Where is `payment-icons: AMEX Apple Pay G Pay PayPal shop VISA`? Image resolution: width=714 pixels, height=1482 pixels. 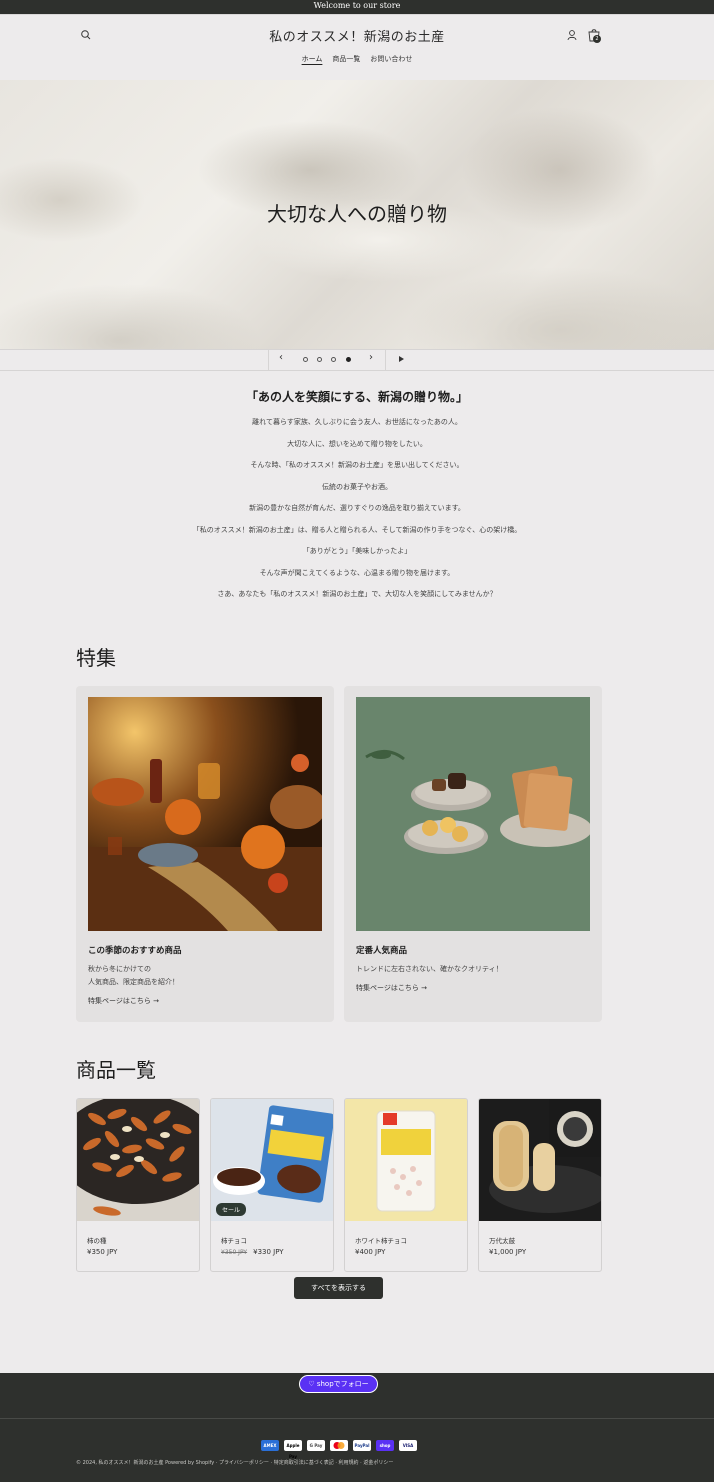 payment-icons: AMEX Apple Pay G Pay PayPal shop VISA is located at coordinates (339, 1449).